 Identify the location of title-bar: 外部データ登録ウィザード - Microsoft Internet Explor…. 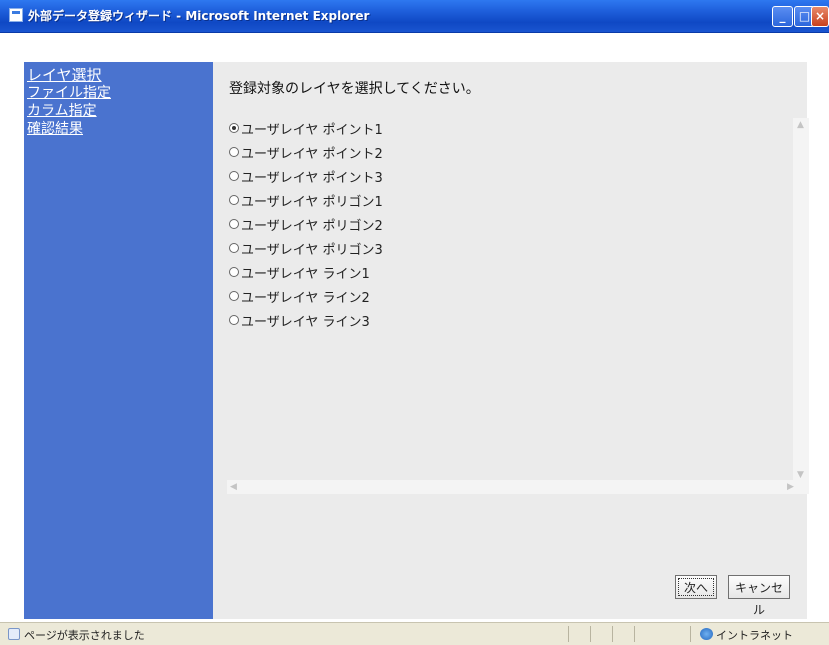
(414, 16).